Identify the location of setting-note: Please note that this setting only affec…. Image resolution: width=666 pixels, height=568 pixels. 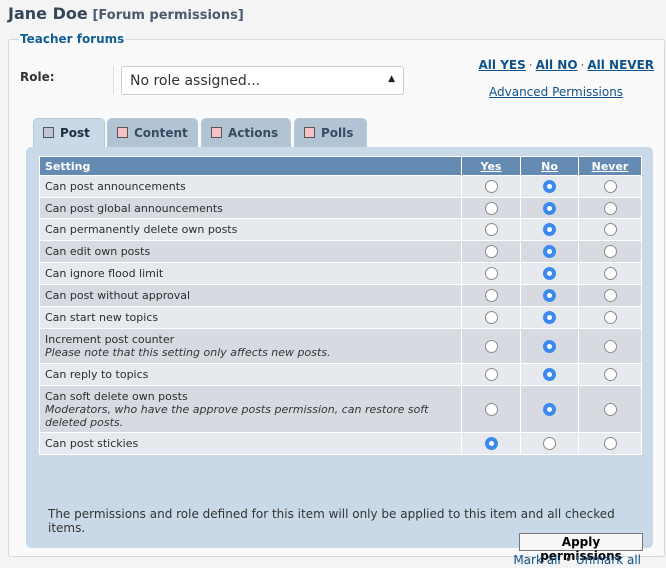
(188, 352).